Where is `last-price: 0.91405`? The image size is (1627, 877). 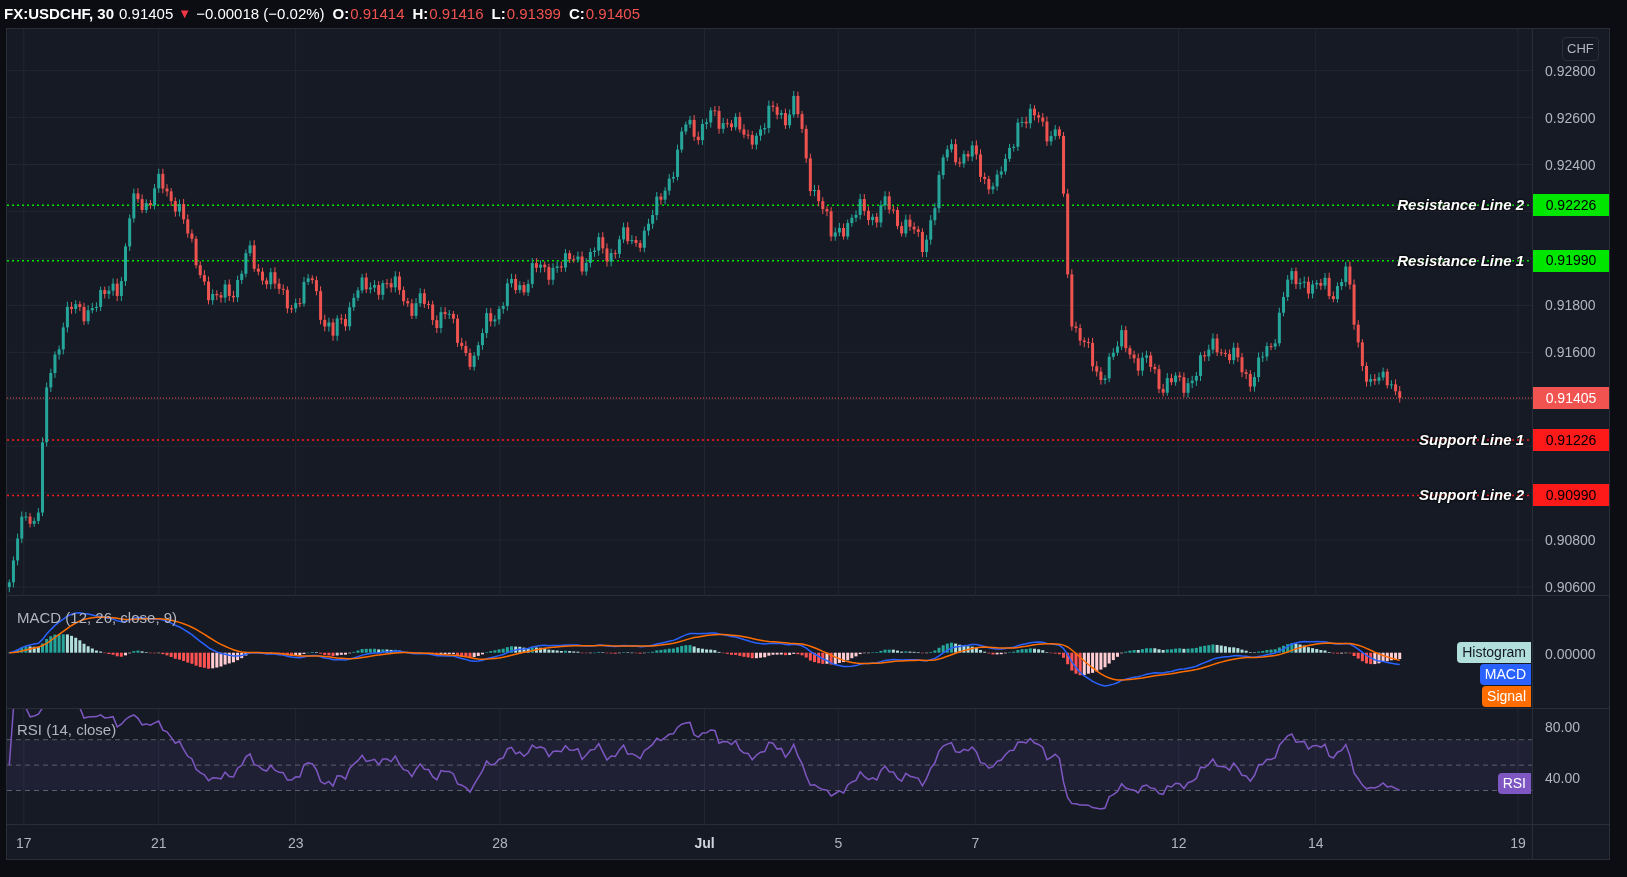 last-price: 0.91405 is located at coordinates (146, 13).